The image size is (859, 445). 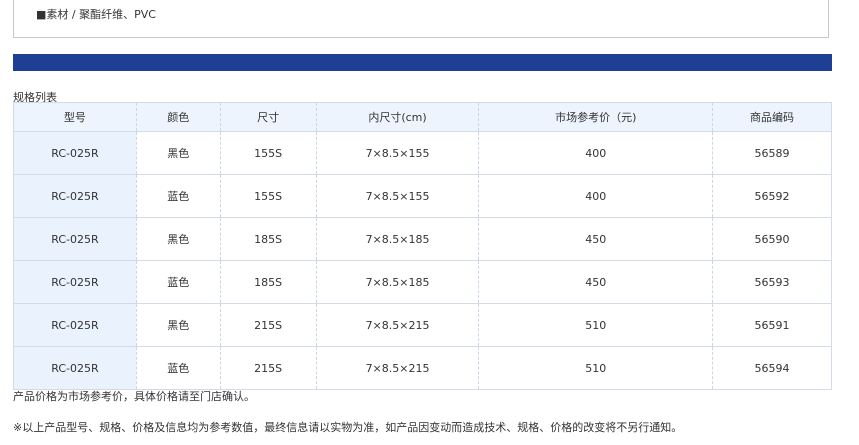 I want to click on header-model: 型号, so click(x=75, y=117).